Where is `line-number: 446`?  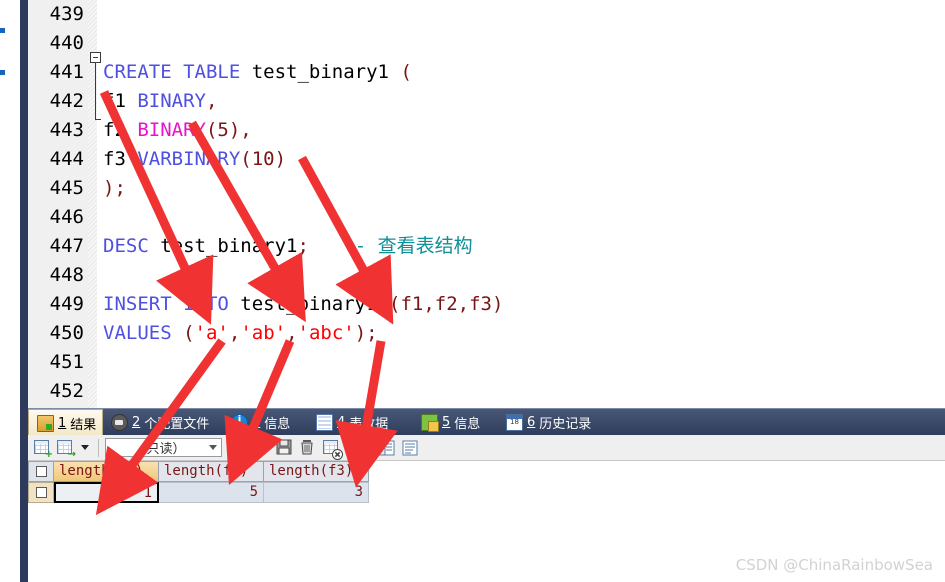 line-number: 446 is located at coordinates (66, 217).